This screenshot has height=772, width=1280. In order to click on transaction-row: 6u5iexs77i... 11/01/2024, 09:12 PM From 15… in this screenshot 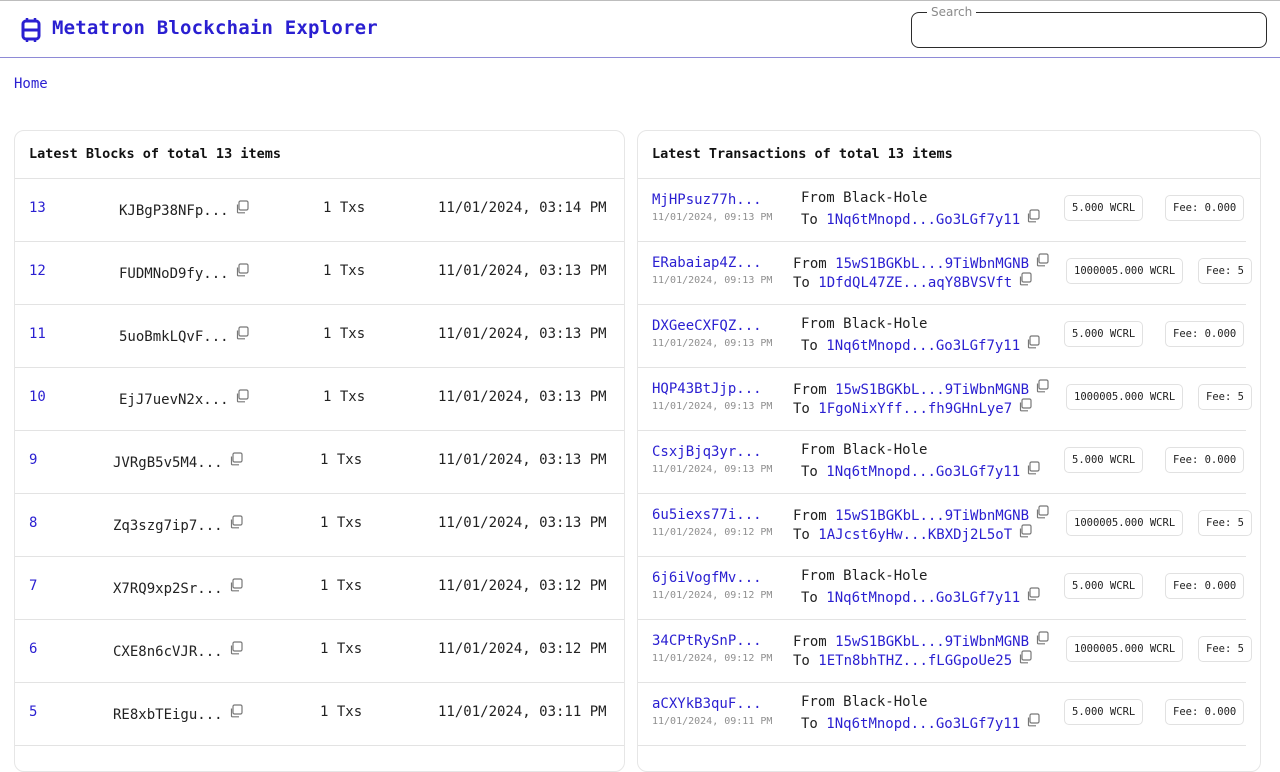, I will do `click(945, 525)`.